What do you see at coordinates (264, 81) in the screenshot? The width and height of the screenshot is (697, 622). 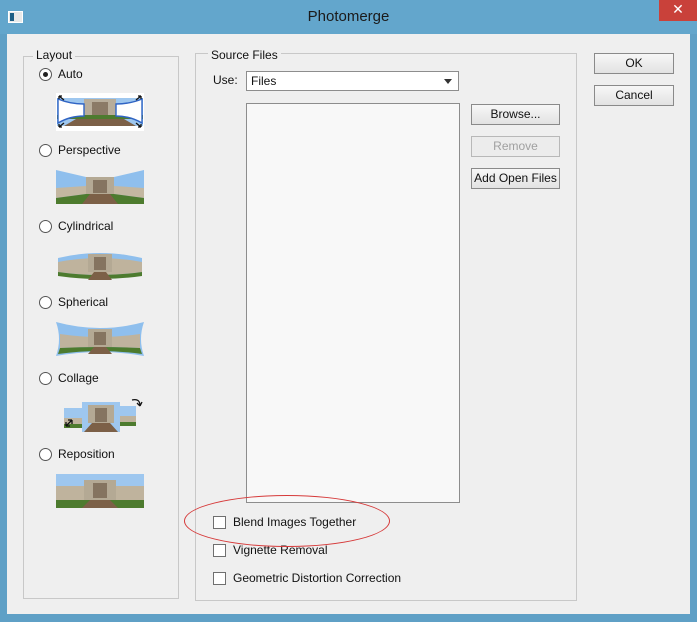 I see `use-dropdown-value: Files` at bounding box center [264, 81].